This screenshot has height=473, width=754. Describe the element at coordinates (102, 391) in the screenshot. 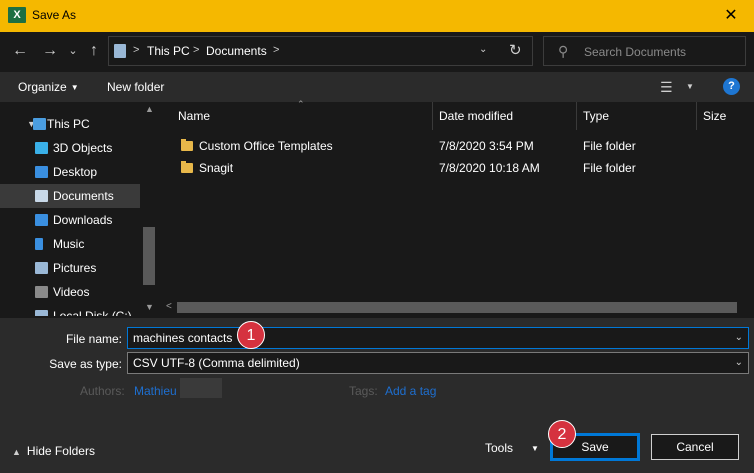

I see `authors-label: Authors:` at that location.